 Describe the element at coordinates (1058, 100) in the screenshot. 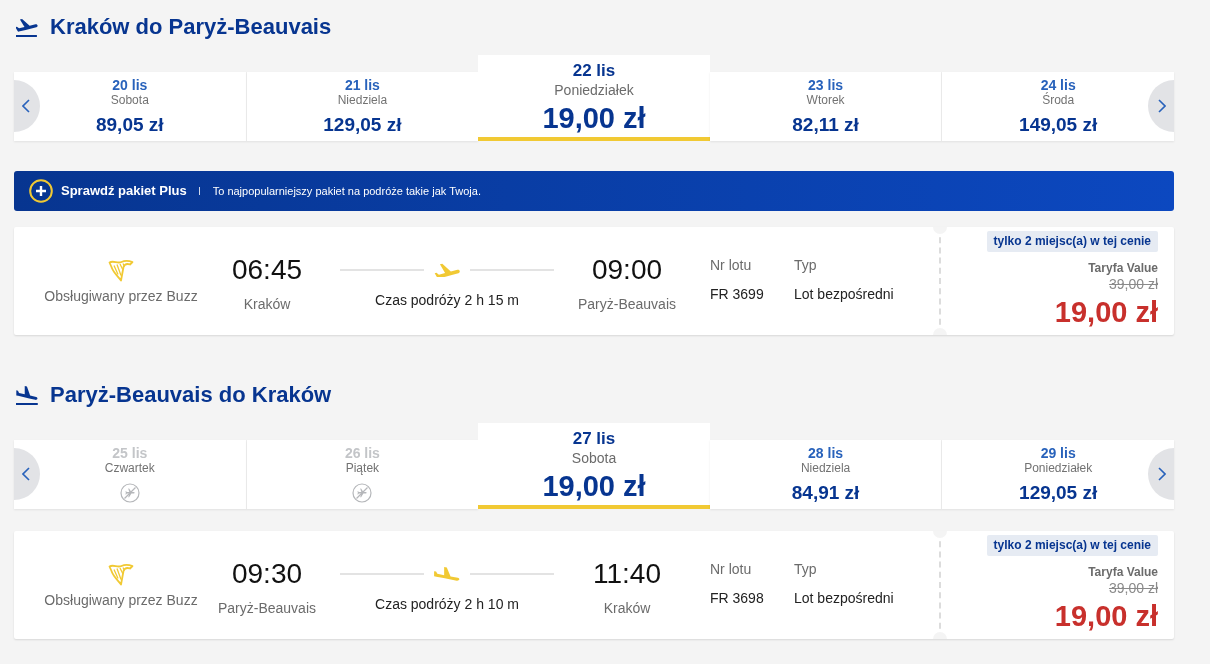

I see `weekday-label: Środa` at that location.